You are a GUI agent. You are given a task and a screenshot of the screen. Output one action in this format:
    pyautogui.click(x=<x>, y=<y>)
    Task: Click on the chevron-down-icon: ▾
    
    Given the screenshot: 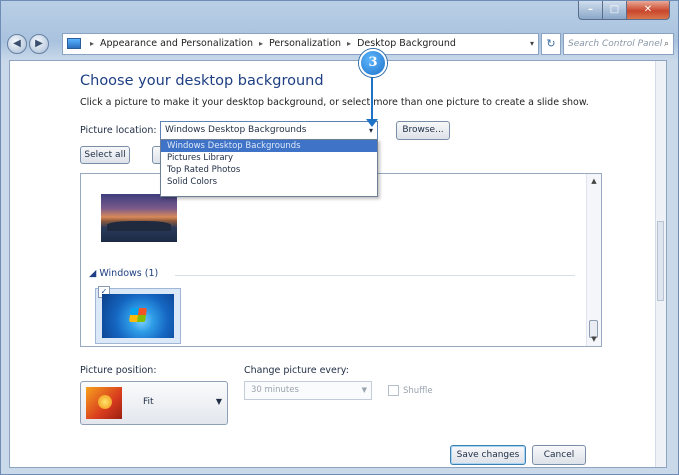 What is the action you would take?
    pyautogui.click(x=532, y=44)
    